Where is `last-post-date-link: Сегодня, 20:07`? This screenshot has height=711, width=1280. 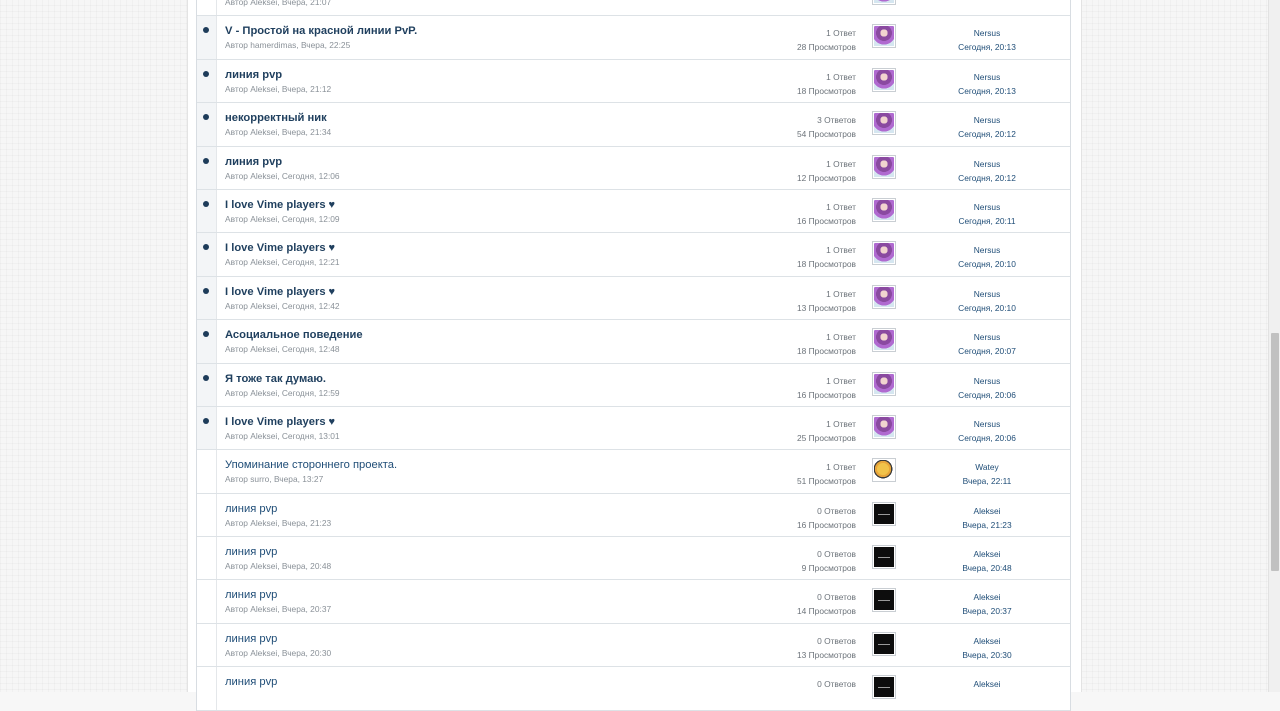 last-post-date-link: Сегодня, 20:07 is located at coordinates (987, 351).